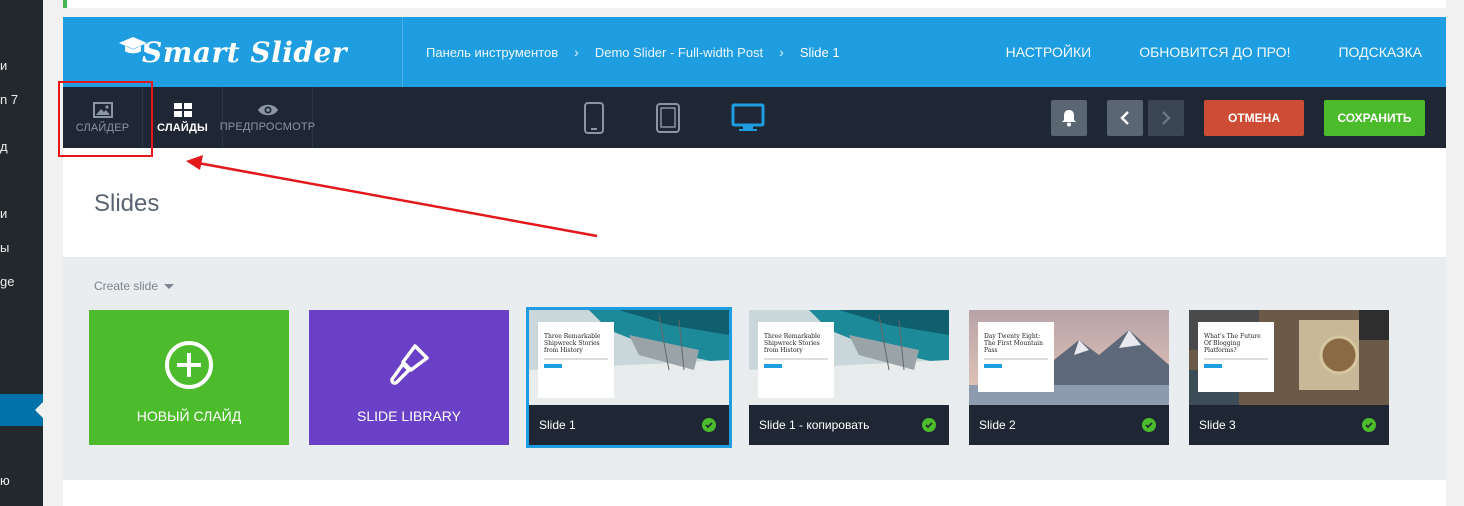 The width and height of the screenshot is (1464, 506). Describe the element at coordinates (21, 410) in the screenshot. I see `sidebar-active-item` at that location.